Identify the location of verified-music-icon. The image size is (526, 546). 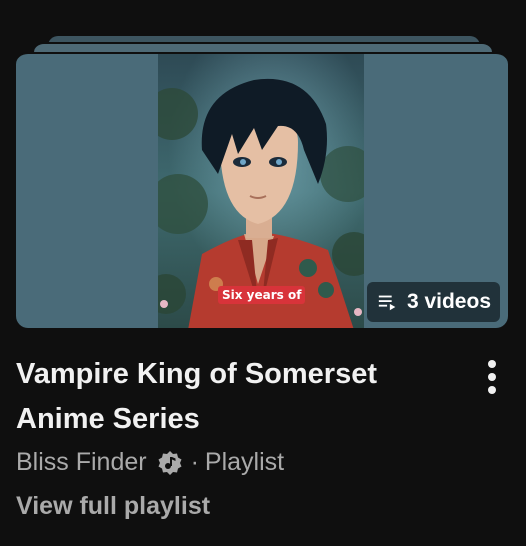
(170, 462).